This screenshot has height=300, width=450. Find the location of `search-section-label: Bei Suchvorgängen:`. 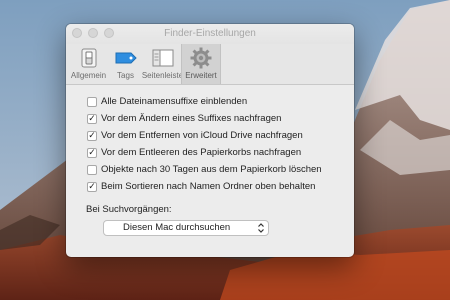

search-section-label: Bei Suchvorgängen: is located at coordinates (129, 209).